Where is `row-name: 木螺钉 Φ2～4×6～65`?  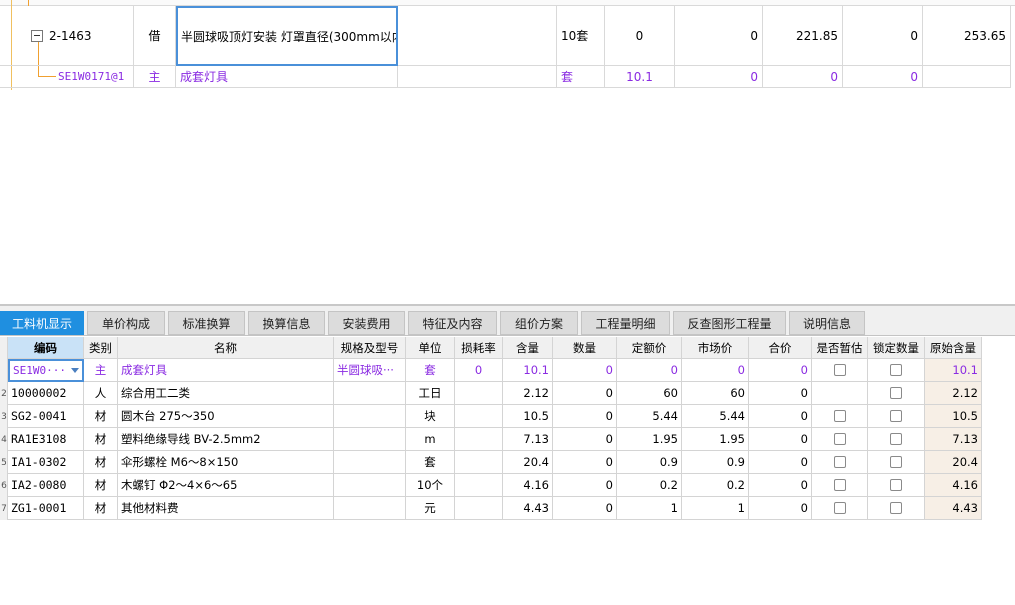 row-name: 木螺钉 Φ2～4×6～65 is located at coordinates (226, 485).